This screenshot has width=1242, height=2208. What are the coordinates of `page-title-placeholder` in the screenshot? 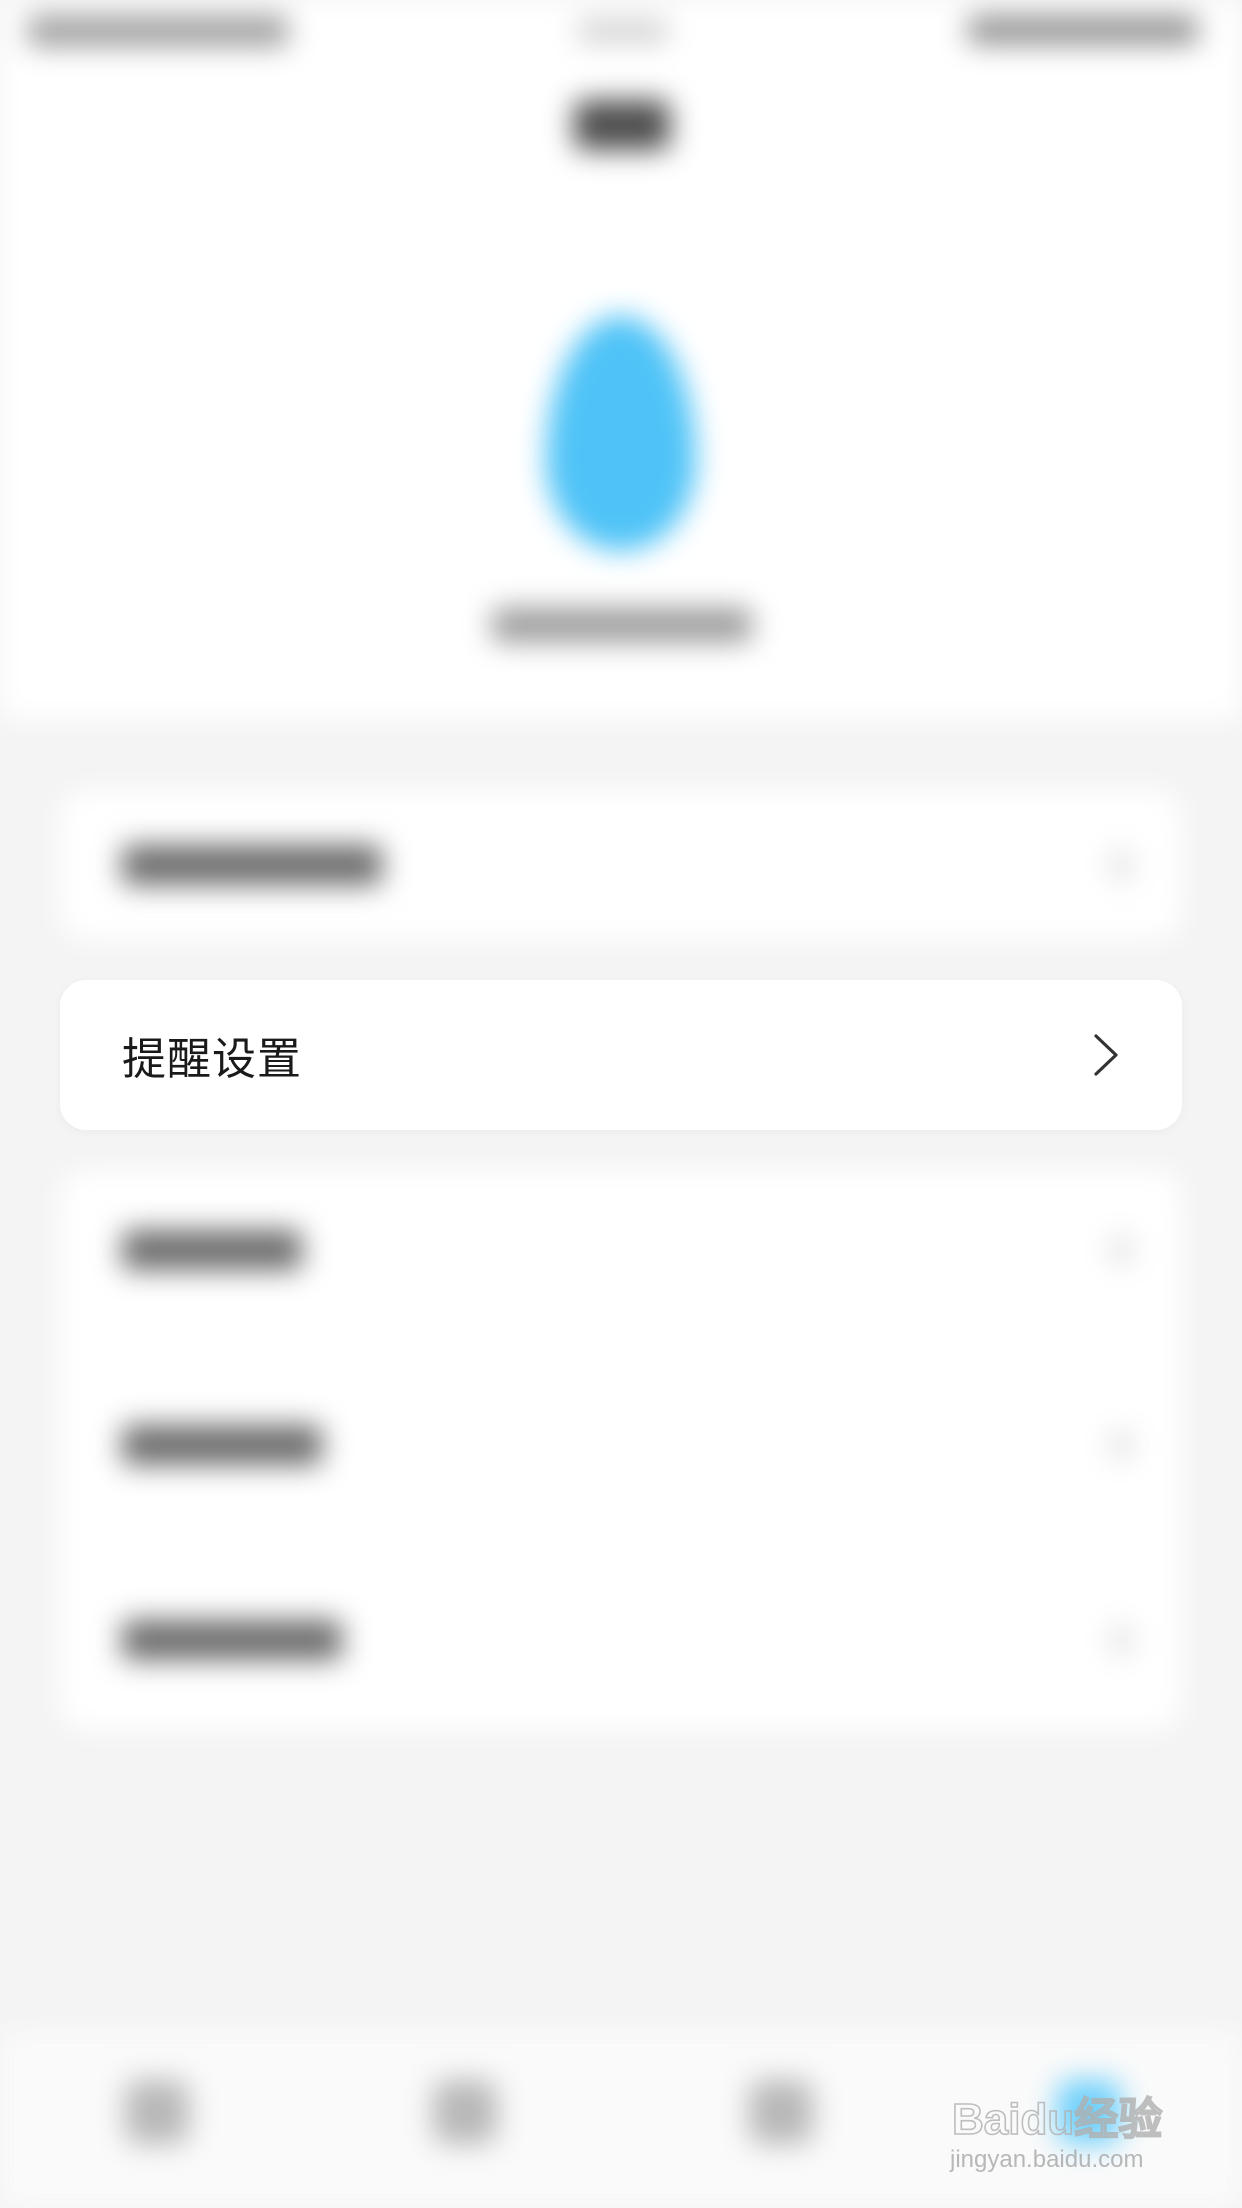 It's located at (622, 125).